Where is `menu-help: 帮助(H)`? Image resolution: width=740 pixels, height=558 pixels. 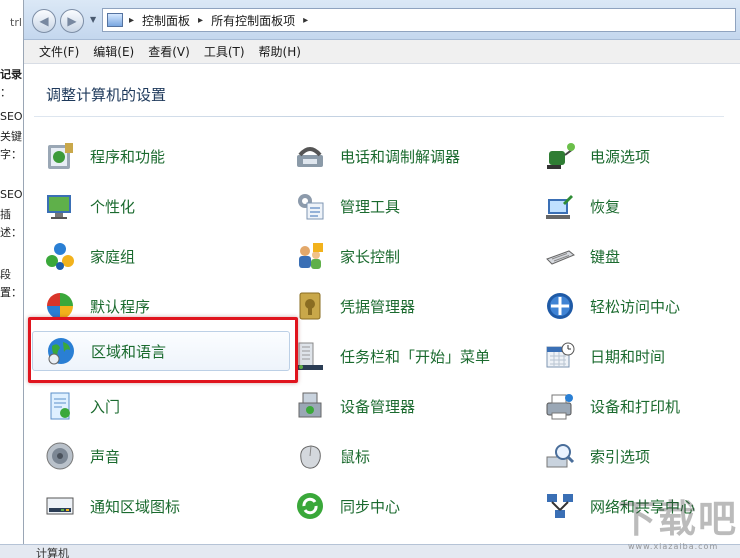
menu-help: 帮助(H) is located at coordinates (280, 51).